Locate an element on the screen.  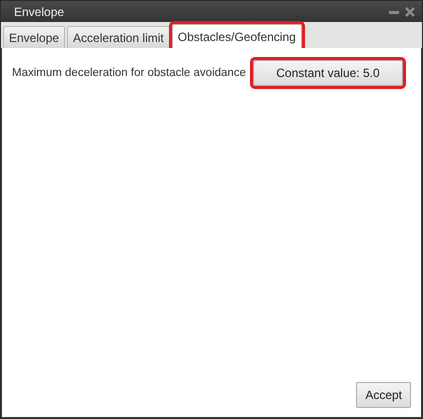
accept-button: Accept is located at coordinates (383, 395).